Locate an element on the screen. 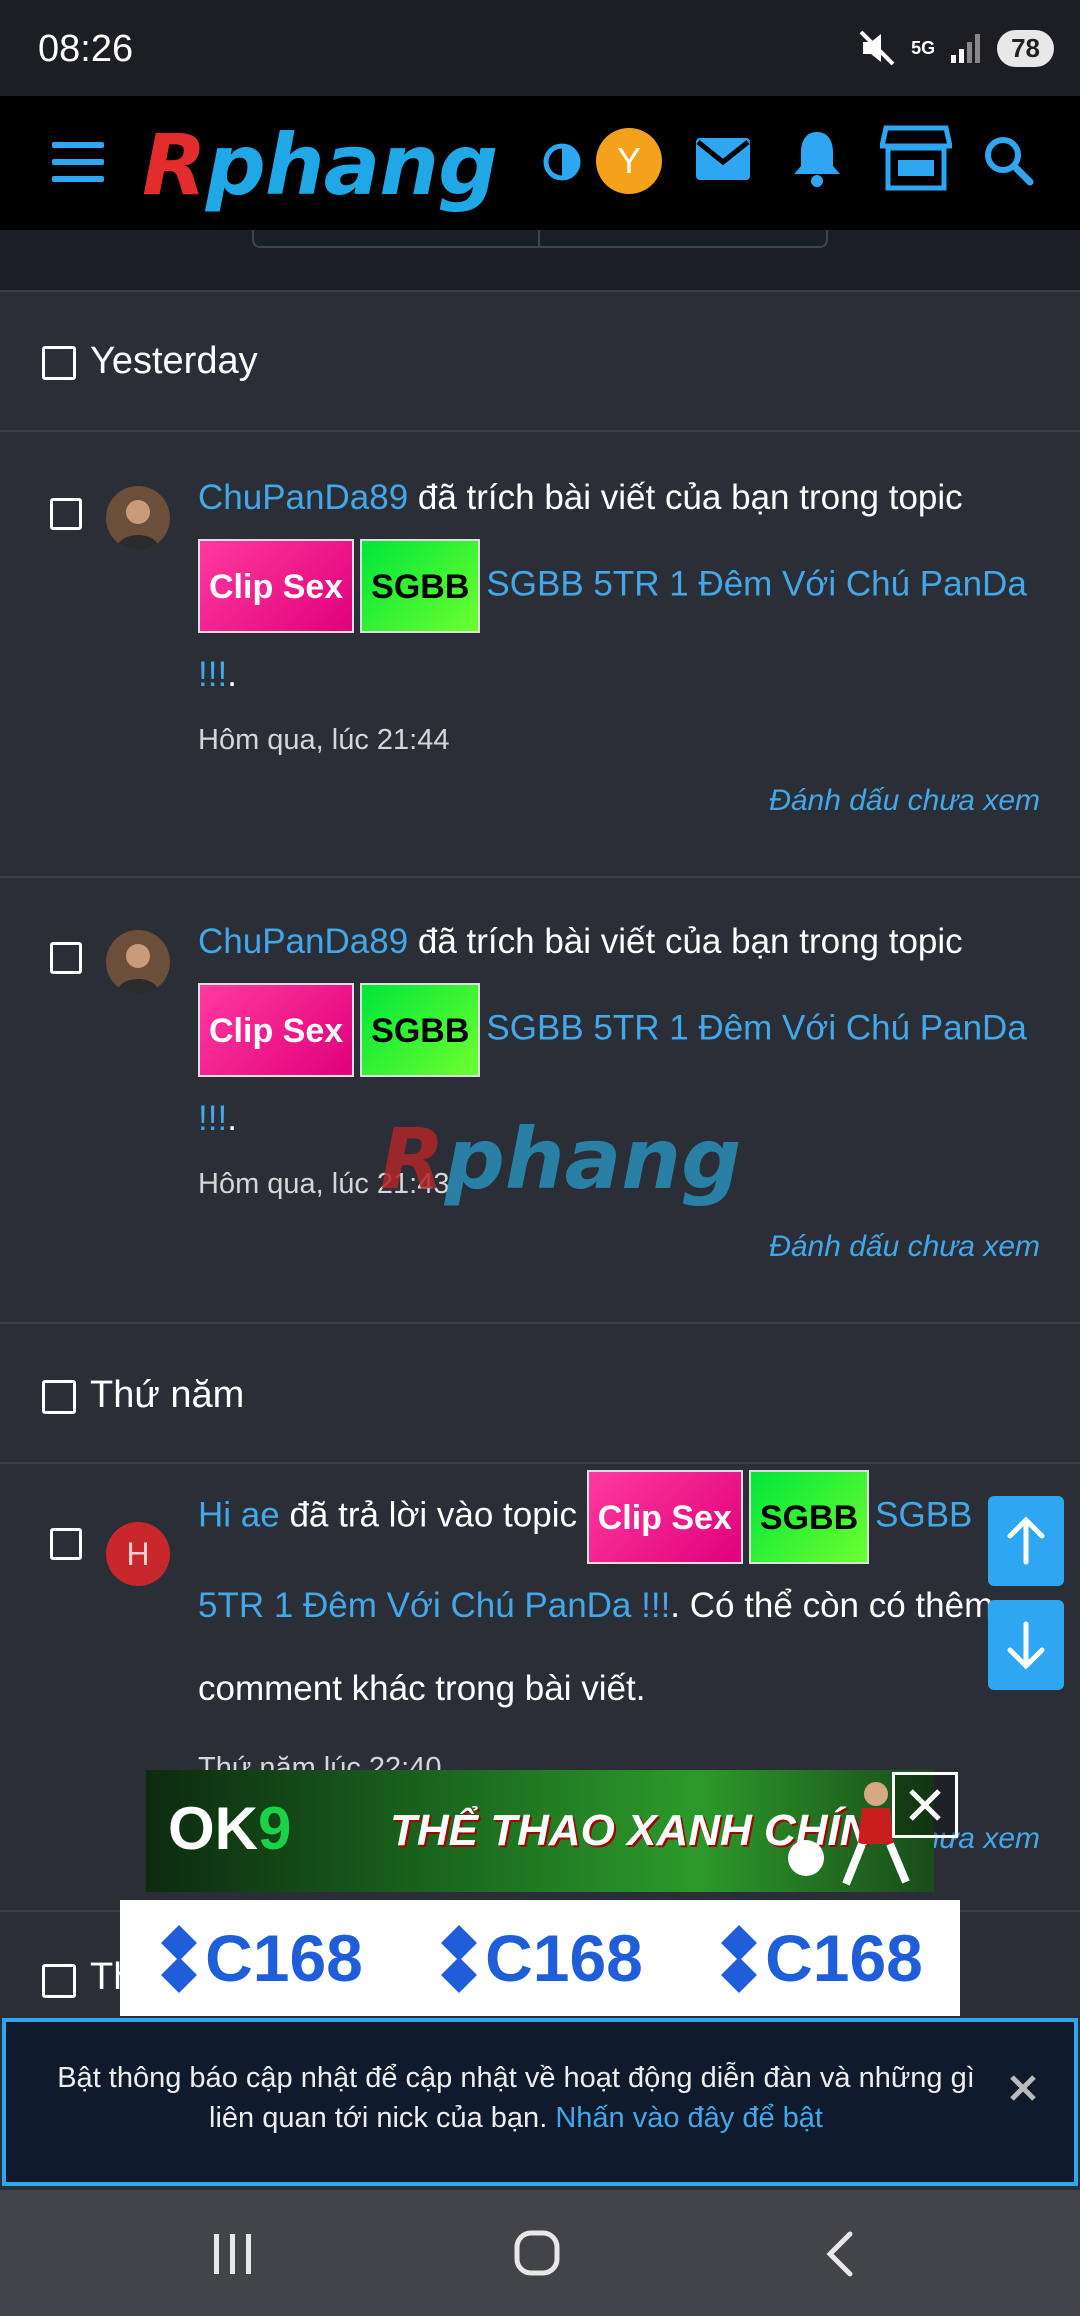 The height and width of the screenshot is (2316, 1080). ad-brand: OK9 is located at coordinates (229, 1828).